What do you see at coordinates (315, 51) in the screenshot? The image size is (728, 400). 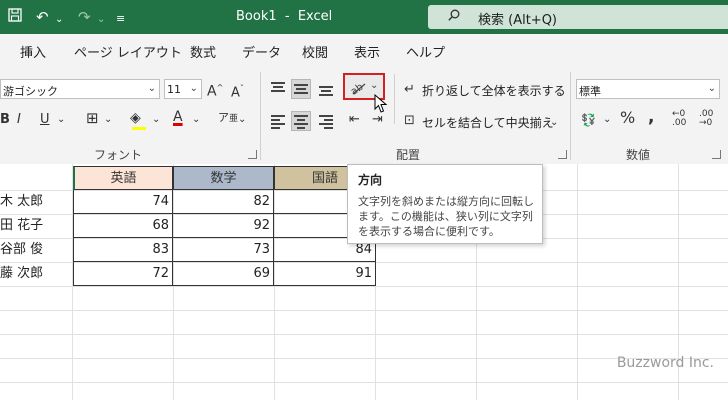 I see `tab-review: 校閲` at bounding box center [315, 51].